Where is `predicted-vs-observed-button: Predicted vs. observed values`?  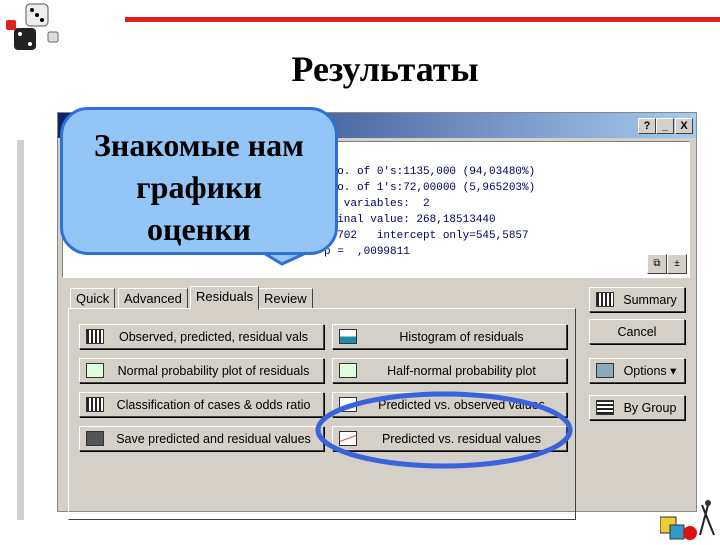
predicted-vs-observed-button: Predicted vs. observed values is located at coordinates (449, 404).